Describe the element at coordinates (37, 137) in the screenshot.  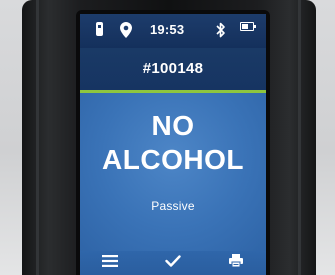
I see `device-edge-left` at that location.